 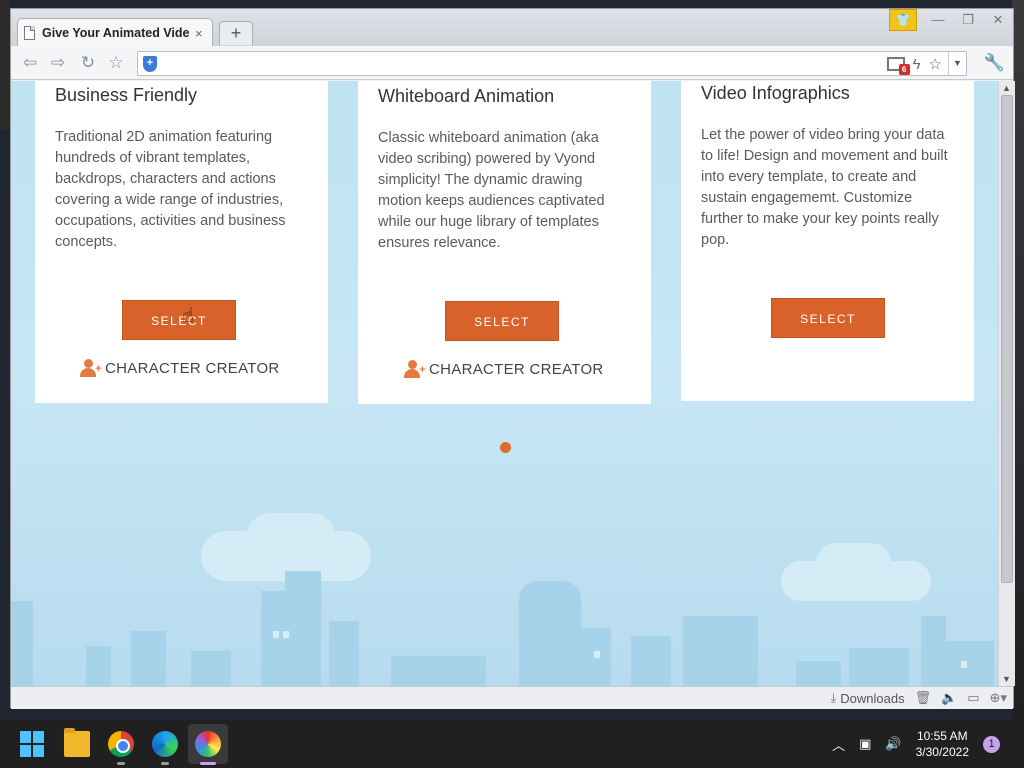 What do you see at coordinates (236, 33) in the screenshot?
I see `new-tab-button: +` at bounding box center [236, 33].